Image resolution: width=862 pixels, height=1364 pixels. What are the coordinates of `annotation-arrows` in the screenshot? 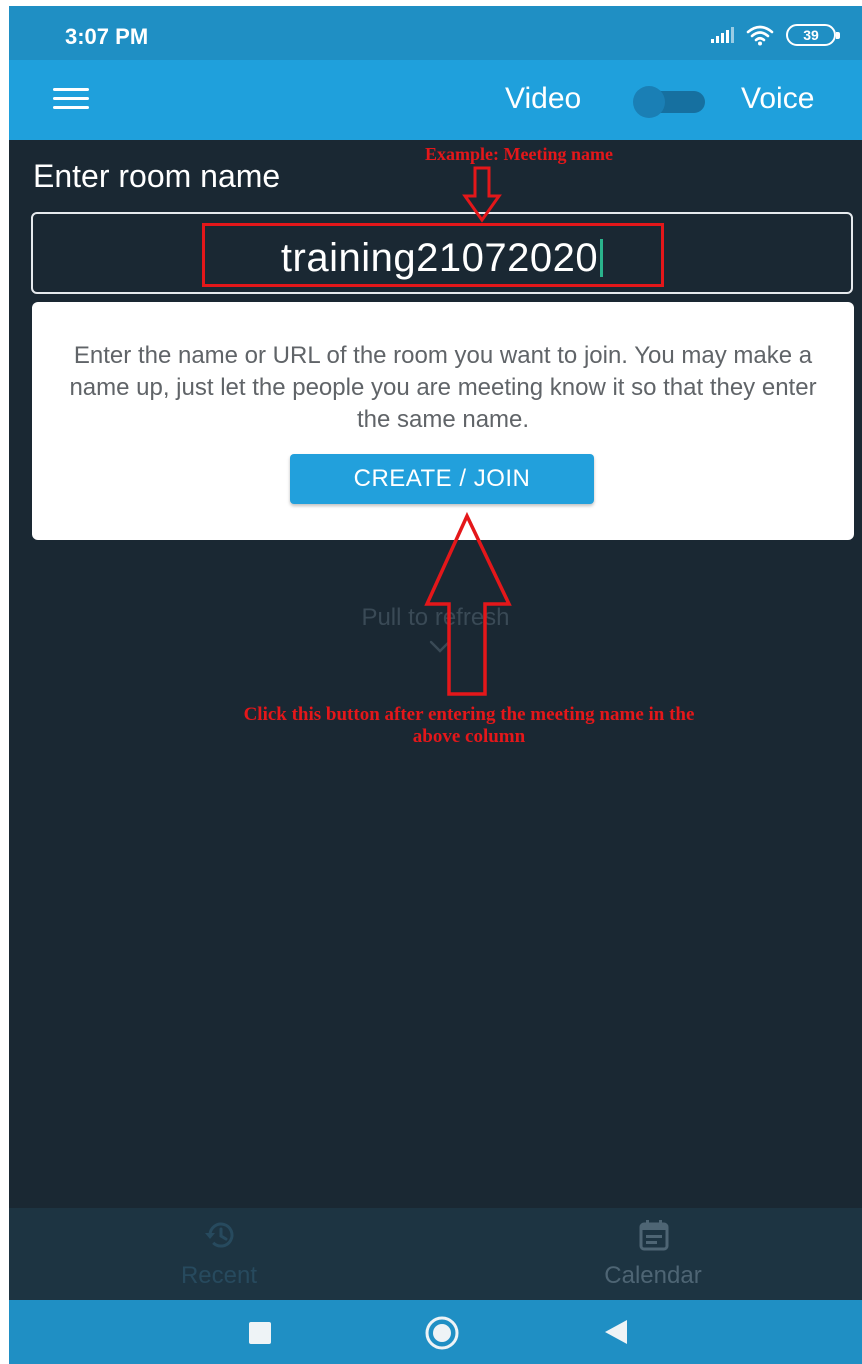 It's located at (468, 431).